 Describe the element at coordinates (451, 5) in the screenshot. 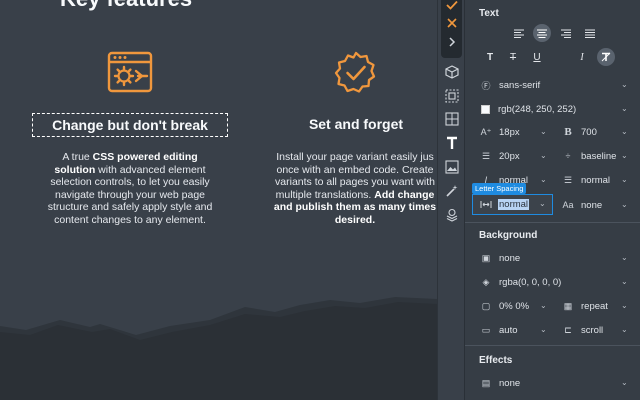

I see `check-icon` at that location.